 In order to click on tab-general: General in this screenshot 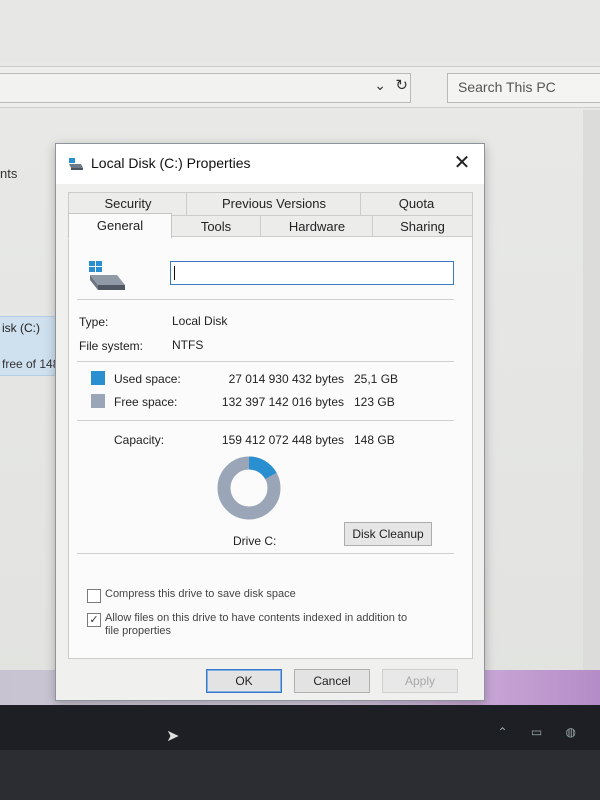, I will do `click(120, 226)`.